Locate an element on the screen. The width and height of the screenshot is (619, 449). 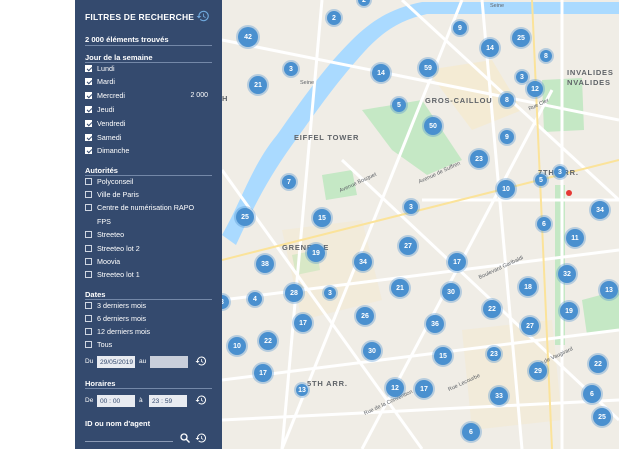
authority-option-0: Polyconseil is located at coordinates (109, 181).